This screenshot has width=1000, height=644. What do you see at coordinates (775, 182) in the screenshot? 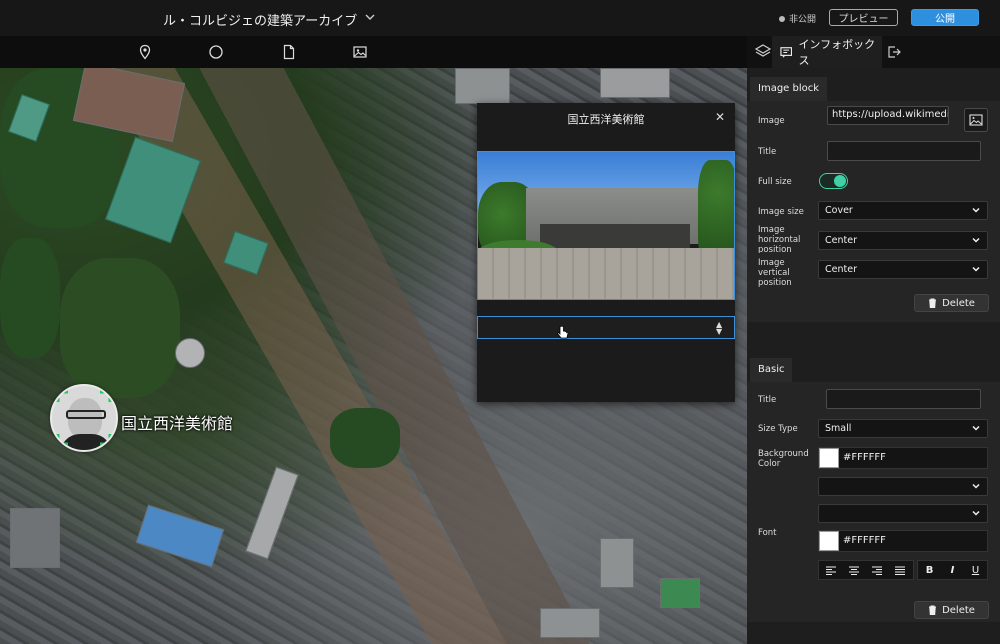
I see `full-size-label: Full size` at bounding box center [775, 182].